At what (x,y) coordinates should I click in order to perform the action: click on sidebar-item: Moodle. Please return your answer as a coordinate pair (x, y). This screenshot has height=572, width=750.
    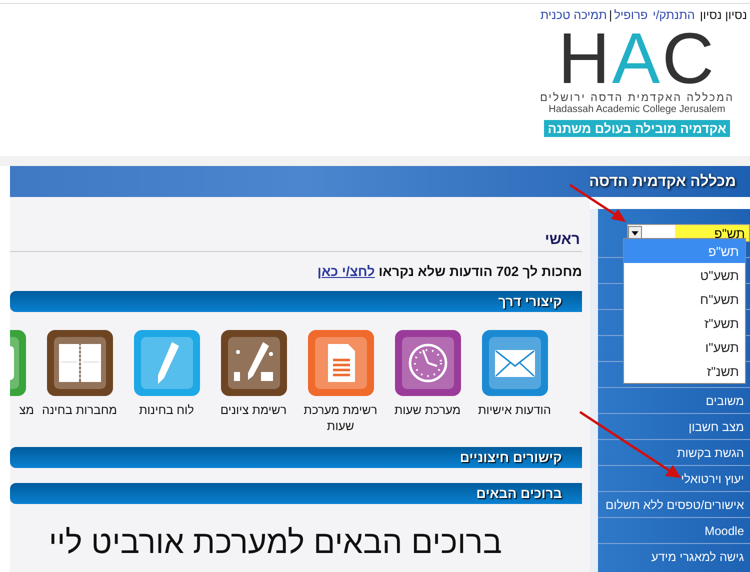
    Looking at the image, I should click on (674, 530).